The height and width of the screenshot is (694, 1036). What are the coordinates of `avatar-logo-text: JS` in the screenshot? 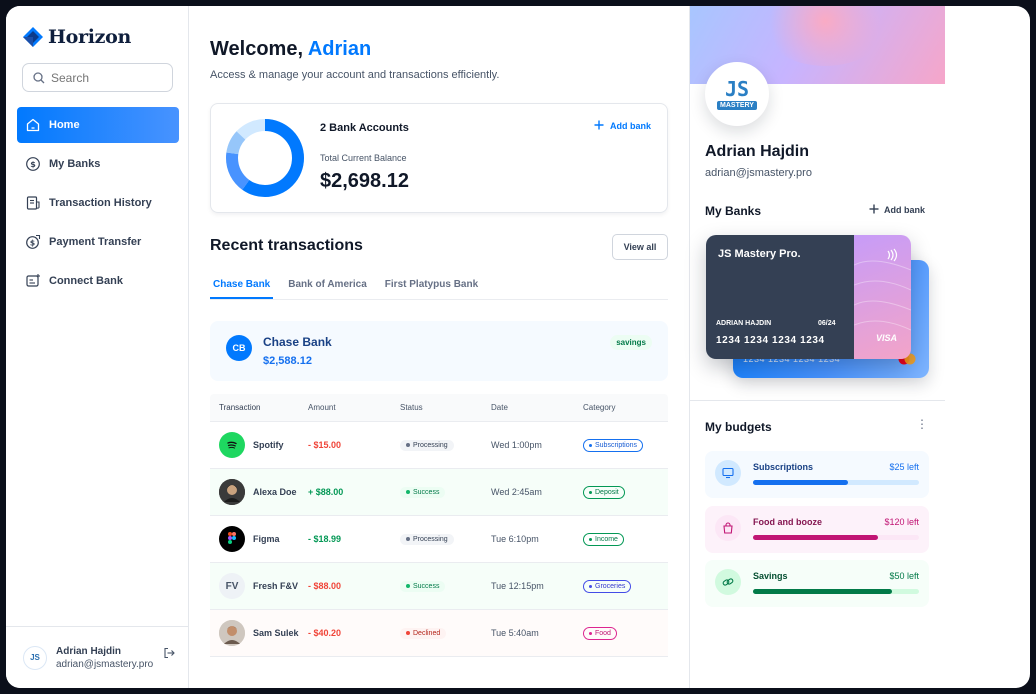 It's located at (737, 88).